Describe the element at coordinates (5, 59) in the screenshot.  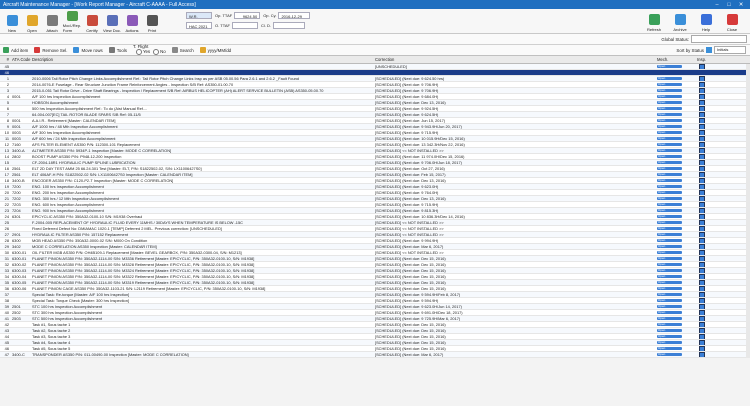
I see `col-number: #` at that location.